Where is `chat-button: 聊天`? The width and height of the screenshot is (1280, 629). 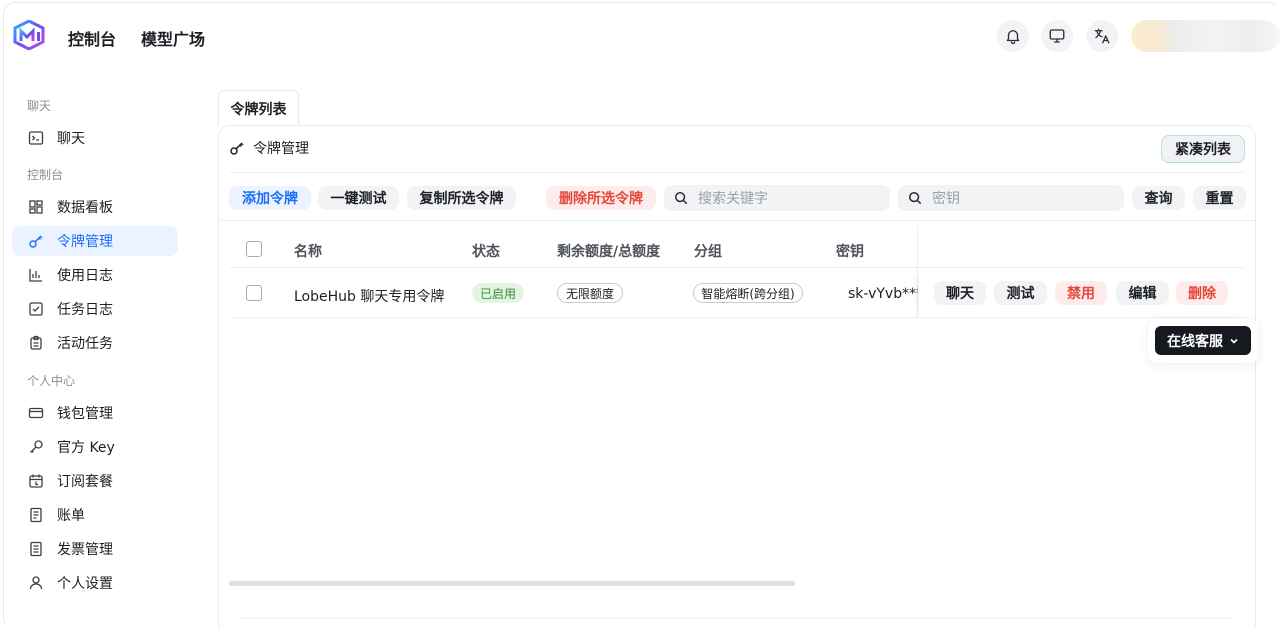 chat-button: 聊天 is located at coordinates (960, 293).